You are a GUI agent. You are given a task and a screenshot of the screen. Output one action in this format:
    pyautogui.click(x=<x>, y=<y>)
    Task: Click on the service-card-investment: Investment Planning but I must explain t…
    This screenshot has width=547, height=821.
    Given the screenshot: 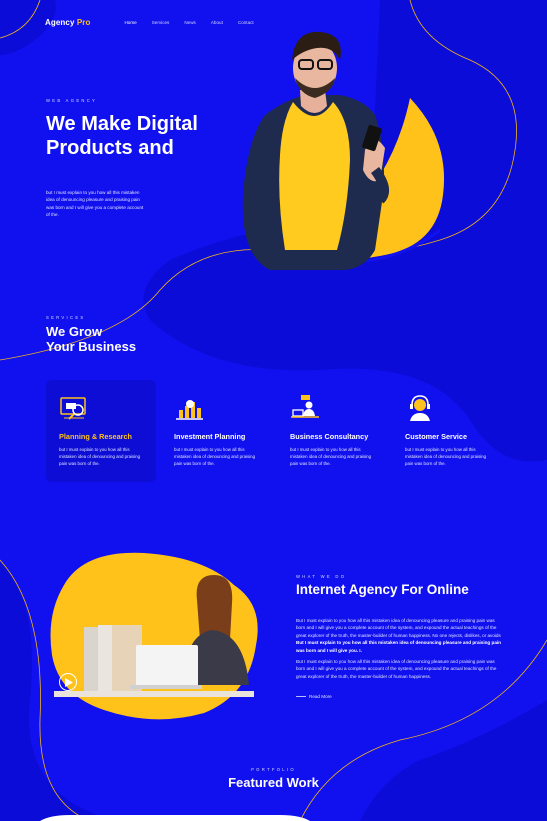 What is the action you would take?
    pyautogui.click(x=216, y=431)
    